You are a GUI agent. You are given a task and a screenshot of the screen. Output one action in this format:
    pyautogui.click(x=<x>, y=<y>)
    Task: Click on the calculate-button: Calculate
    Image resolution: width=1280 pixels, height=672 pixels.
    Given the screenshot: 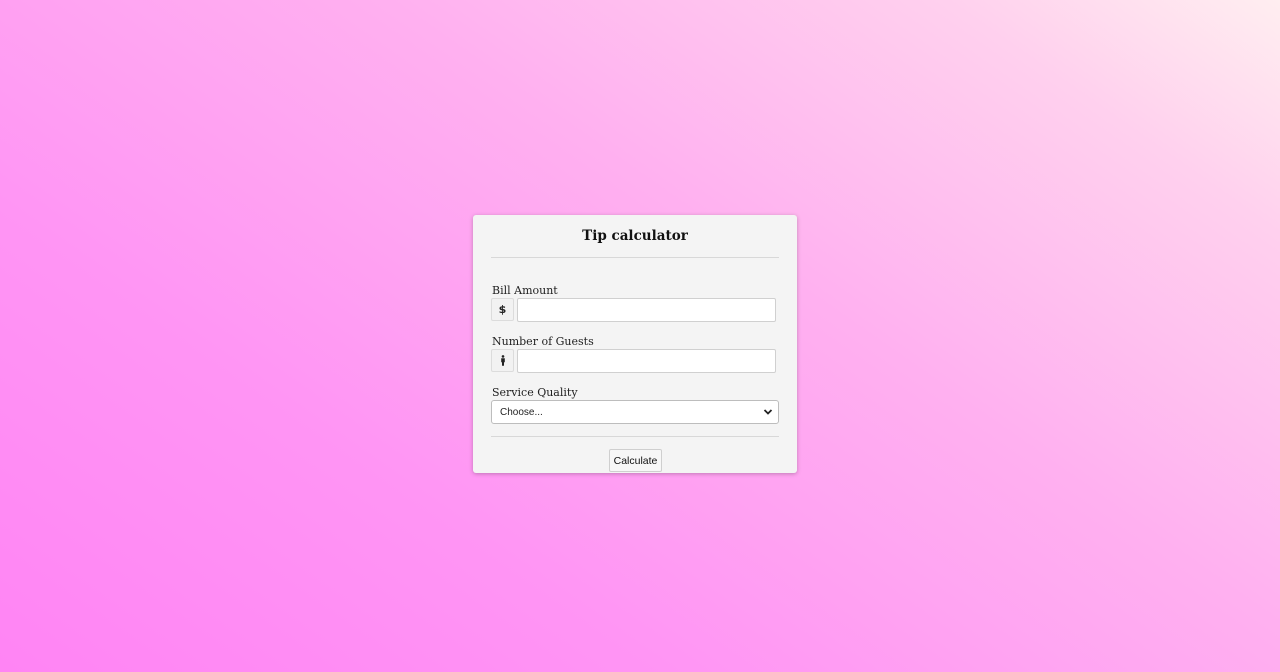 What is the action you would take?
    pyautogui.click(x=635, y=460)
    